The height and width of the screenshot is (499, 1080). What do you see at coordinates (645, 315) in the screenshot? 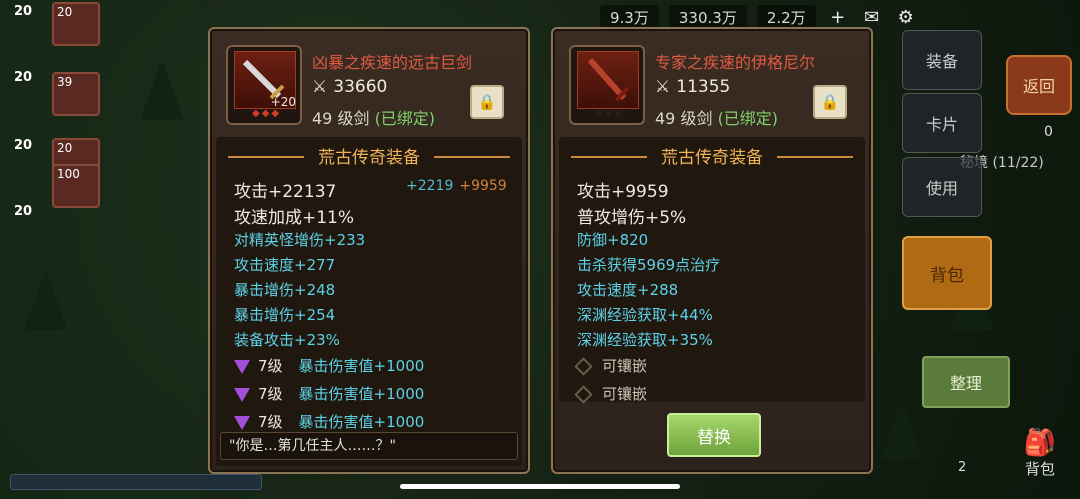
I see `sub-stat: 深渊经验获取+44%` at bounding box center [645, 315].